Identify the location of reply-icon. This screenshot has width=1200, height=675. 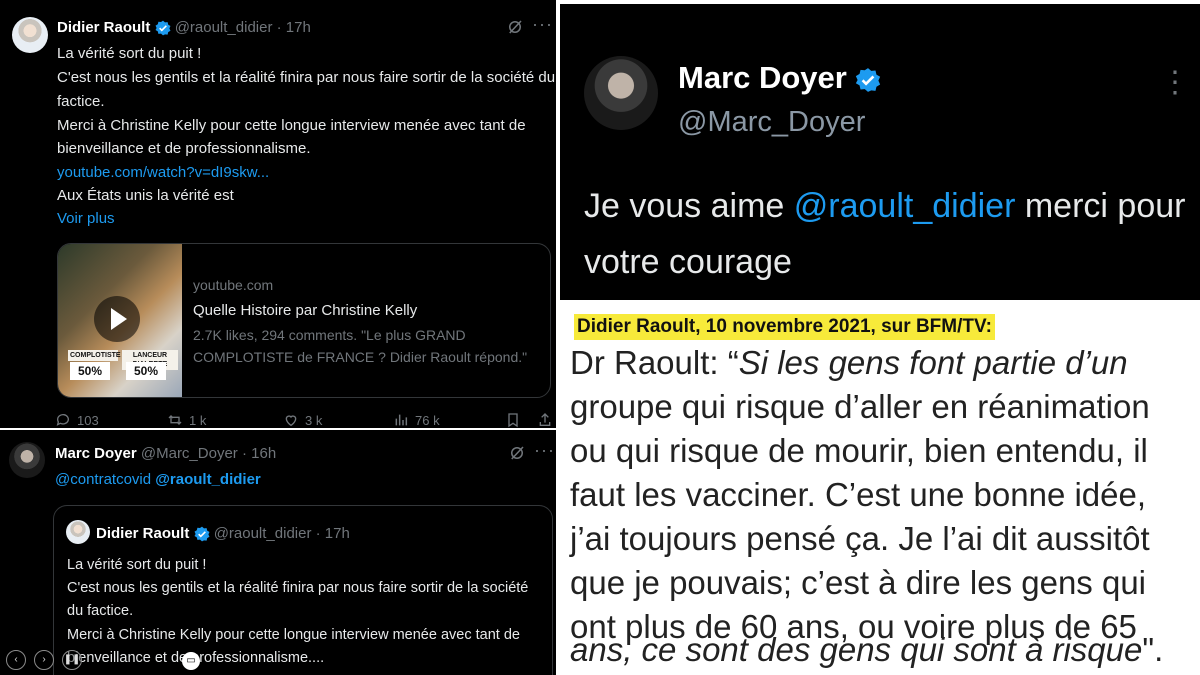
(62, 420).